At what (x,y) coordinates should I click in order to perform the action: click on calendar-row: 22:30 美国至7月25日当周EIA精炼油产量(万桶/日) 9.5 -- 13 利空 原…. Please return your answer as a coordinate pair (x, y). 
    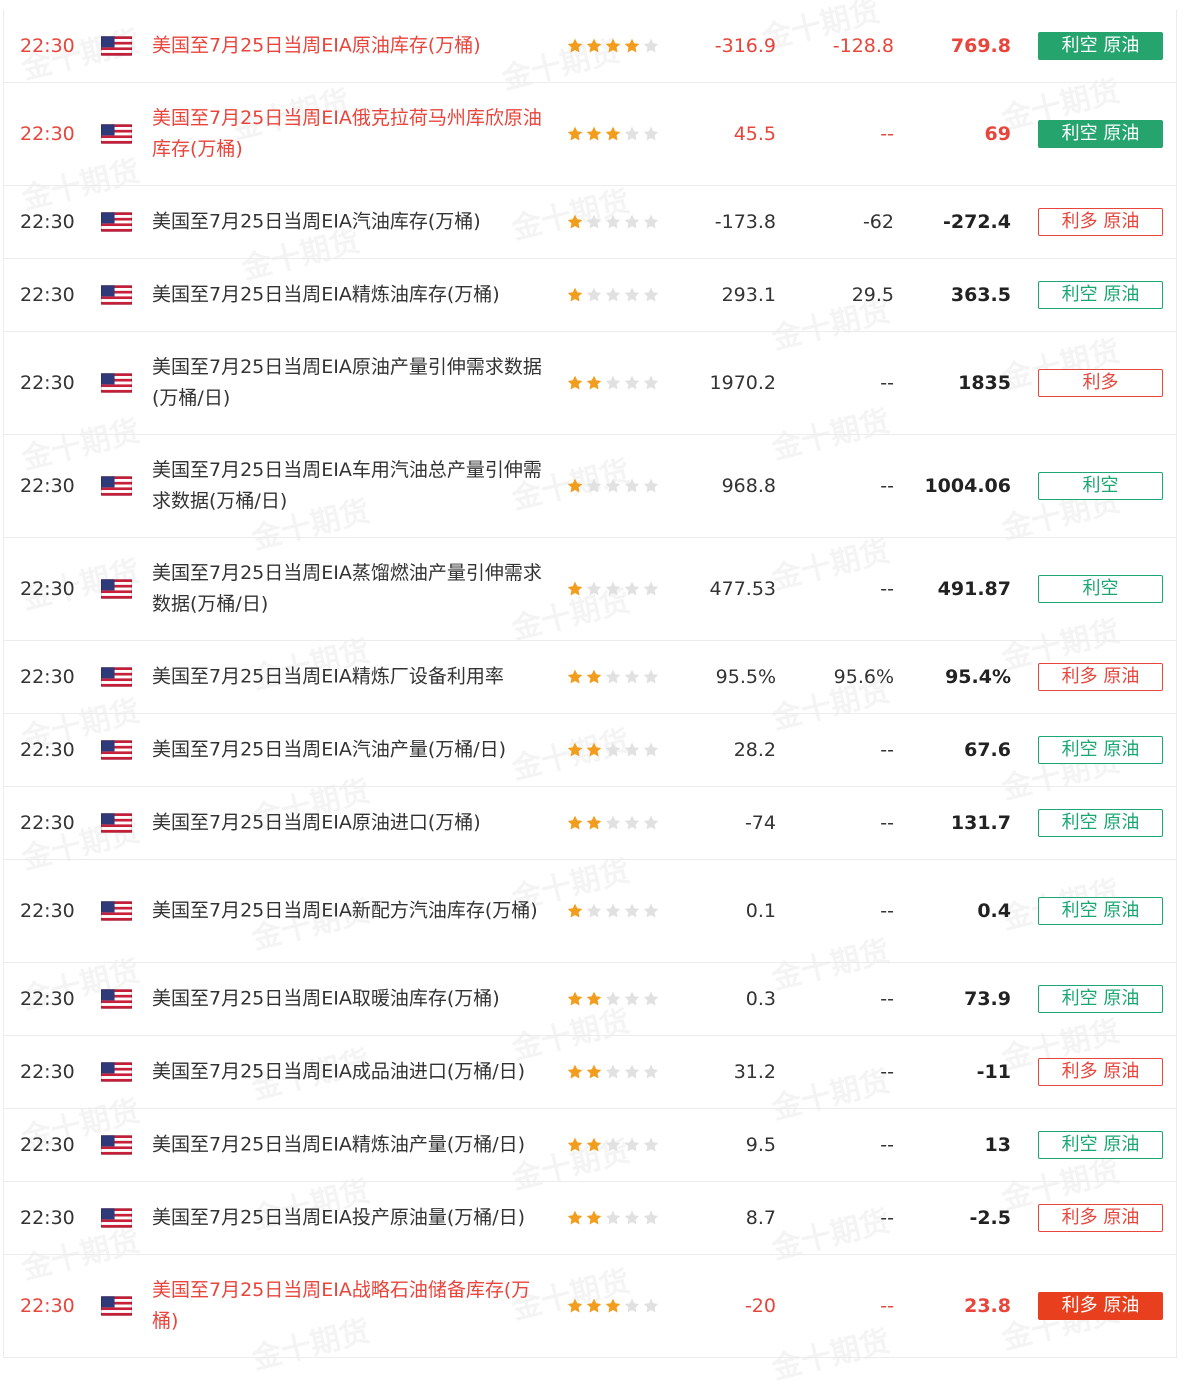
    Looking at the image, I should click on (590, 1145).